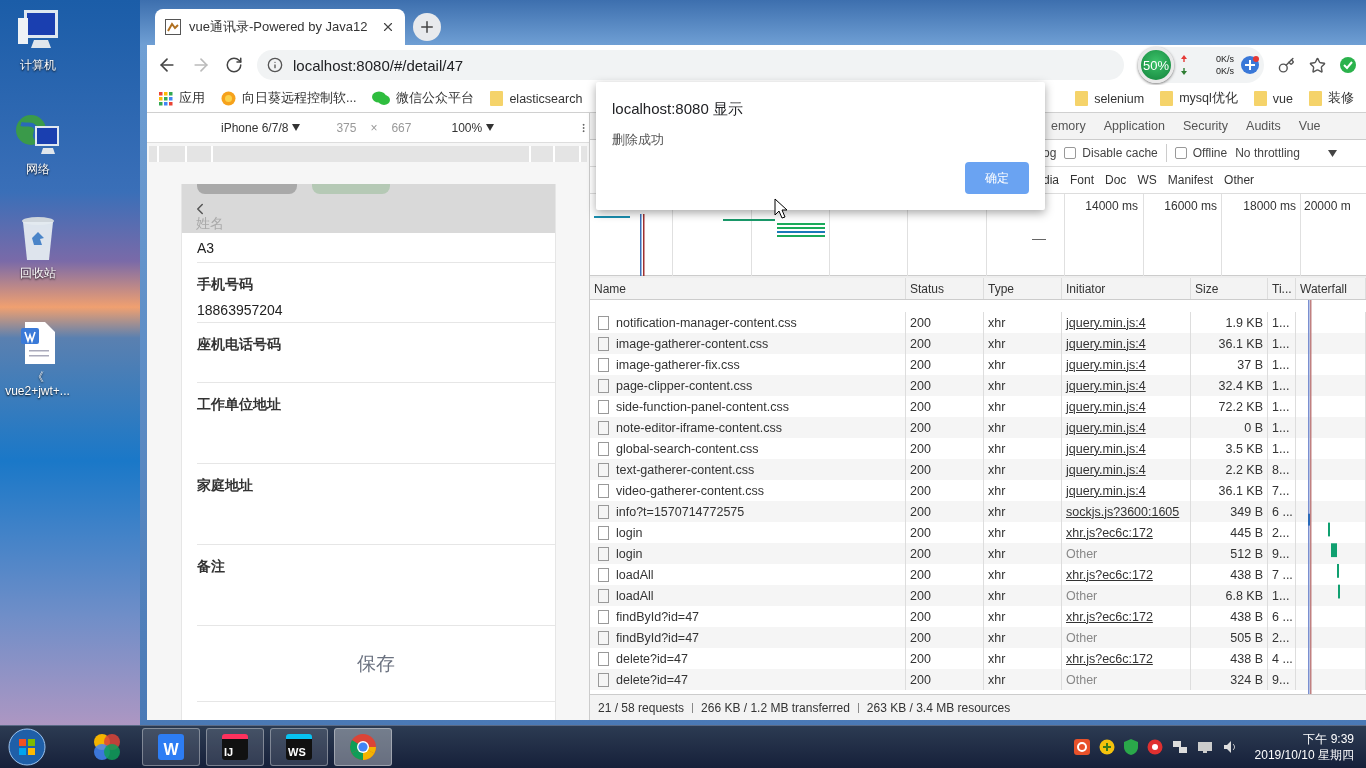 The image size is (1366, 768). What do you see at coordinates (166, 98) in the screenshot?
I see `apps-grid-icon` at bounding box center [166, 98].